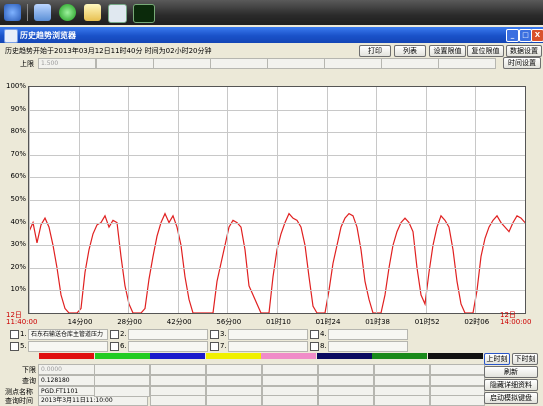 The width and height of the screenshot is (543, 406). I want to click on chart-icon, so click(117, 13).